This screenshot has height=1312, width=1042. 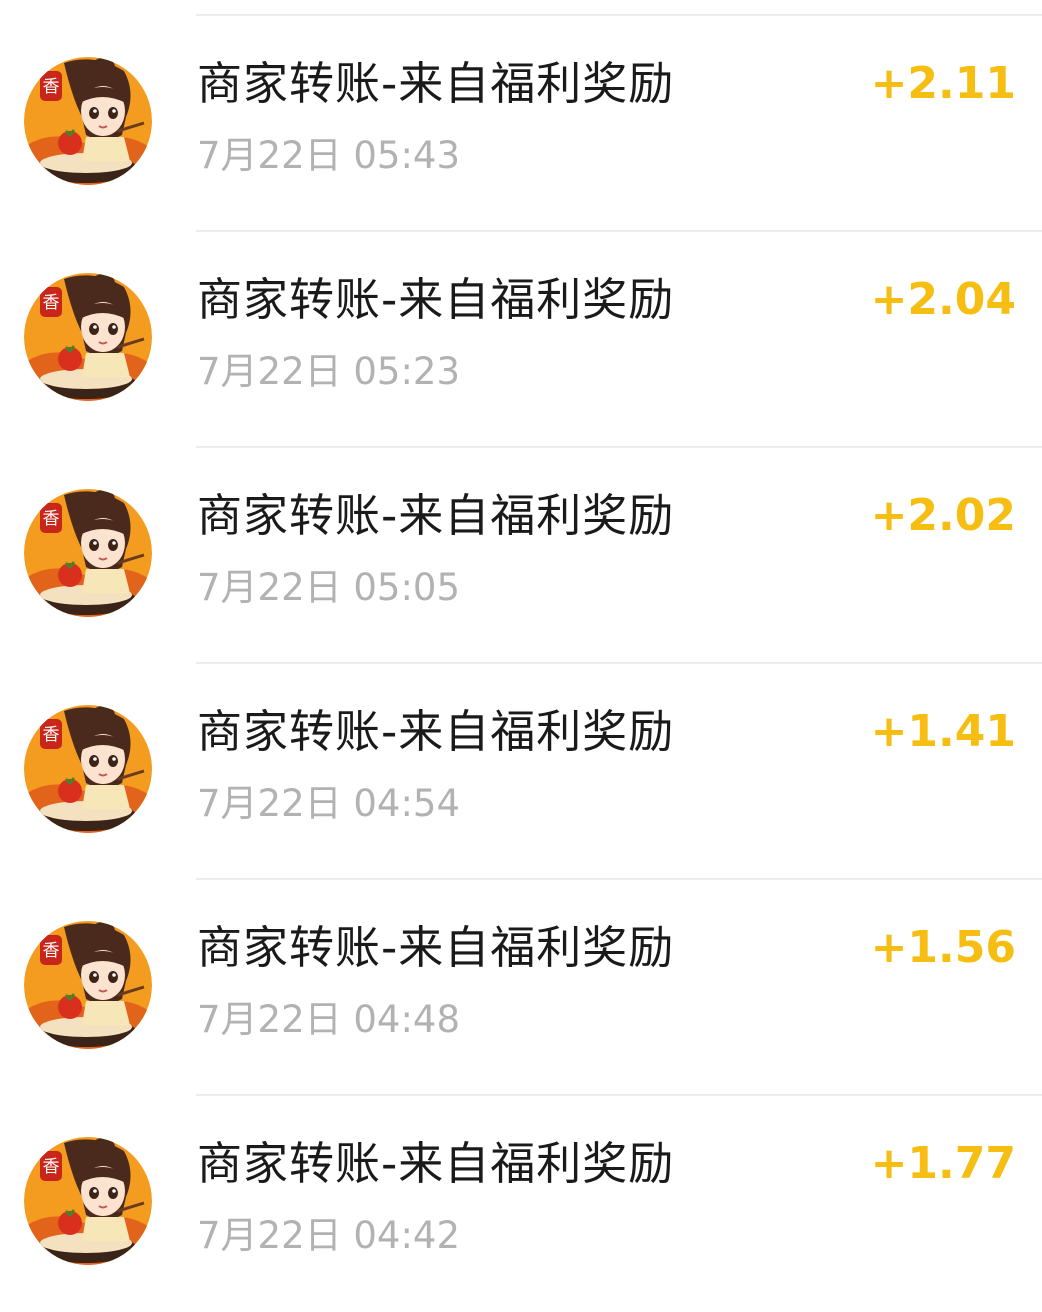 I want to click on transaction-amount: +2.02, so click(x=943, y=515).